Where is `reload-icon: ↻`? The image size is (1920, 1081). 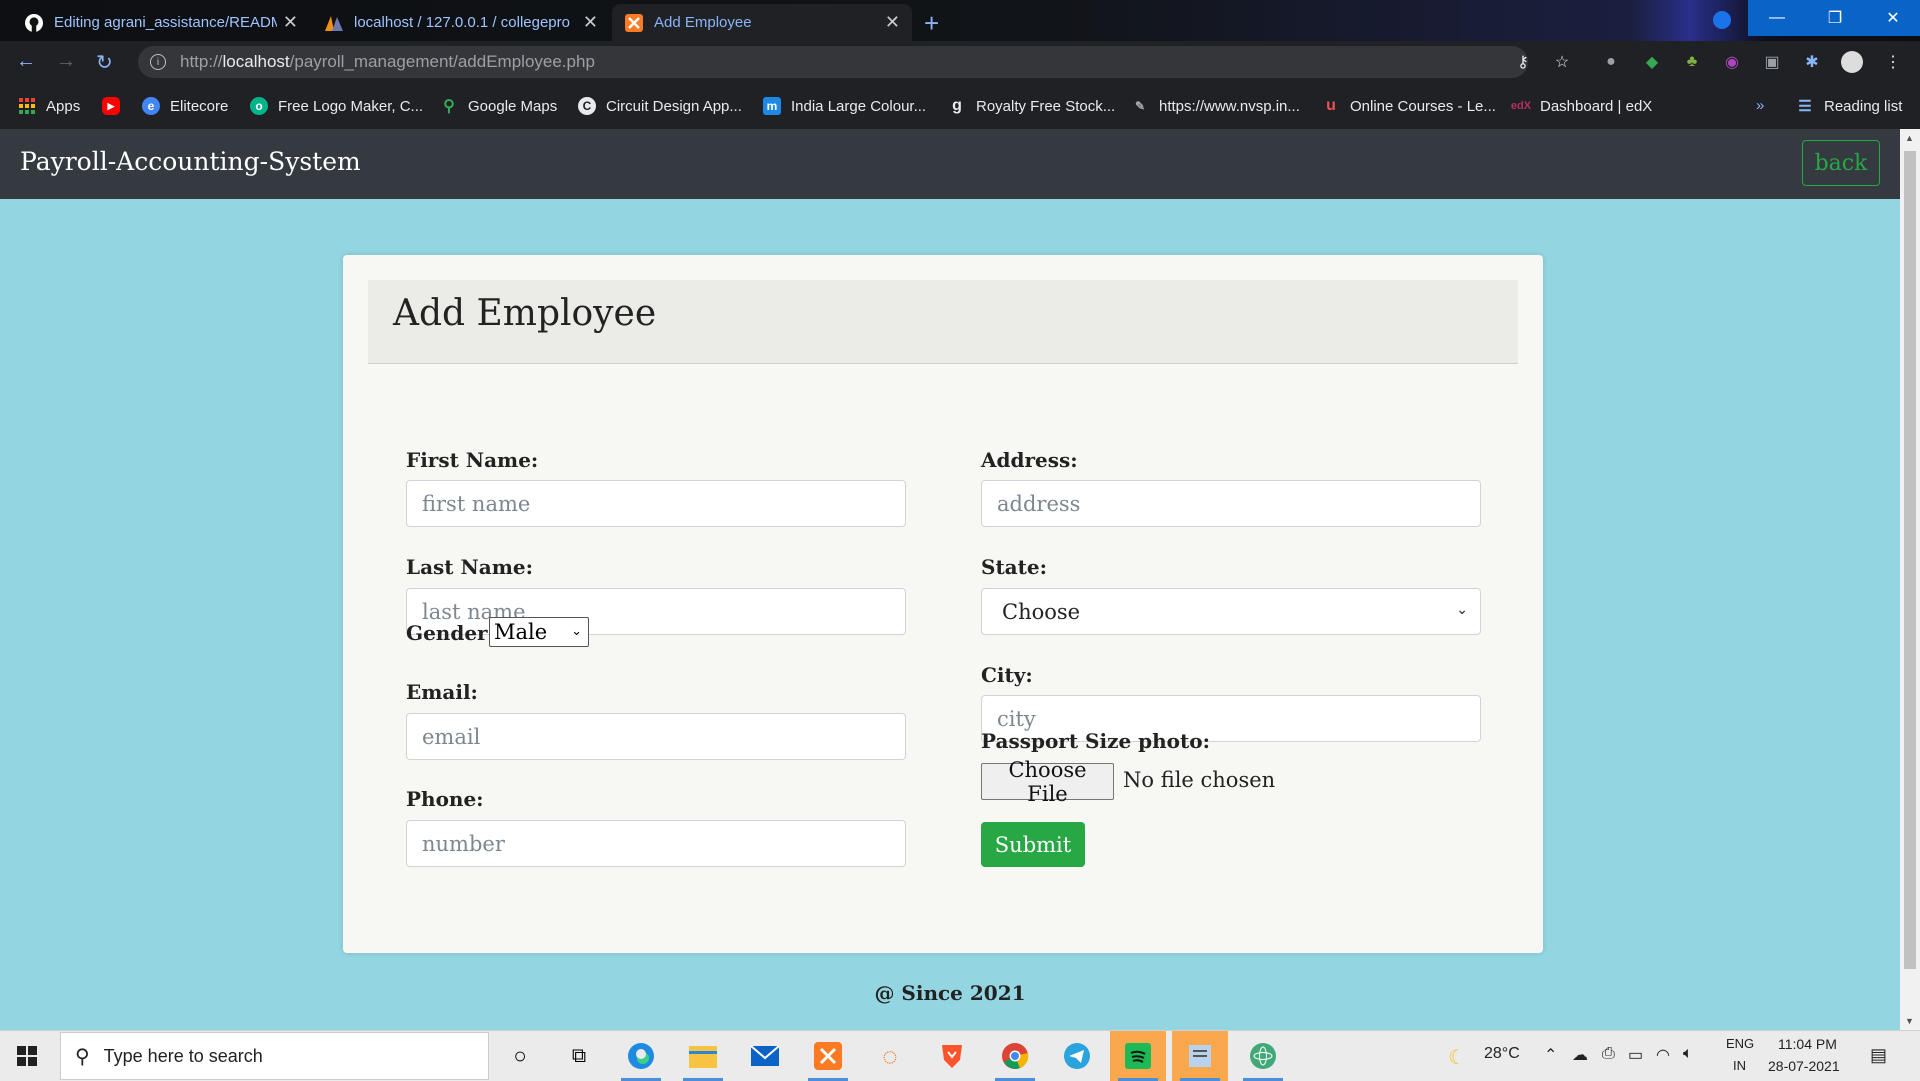 reload-icon: ↻ is located at coordinates (104, 62).